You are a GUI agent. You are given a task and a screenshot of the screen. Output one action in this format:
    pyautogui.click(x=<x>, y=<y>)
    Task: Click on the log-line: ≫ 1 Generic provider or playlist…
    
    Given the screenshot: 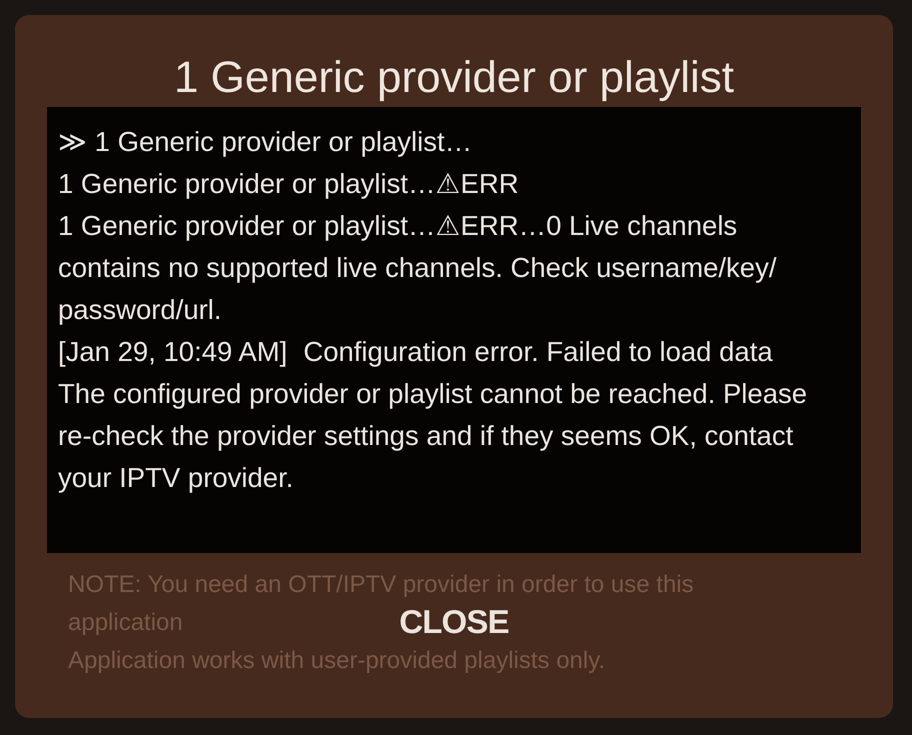 What is the action you would take?
    pyautogui.click(x=266, y=142)
    